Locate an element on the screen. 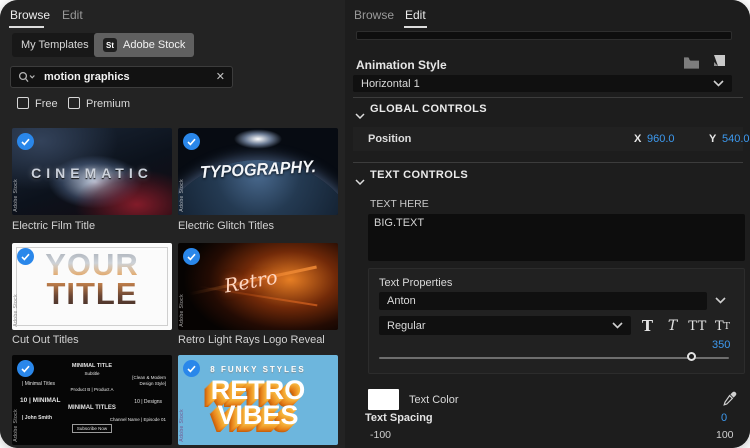  font-family-dropdown: Anton is located at coordinates (543, 301).